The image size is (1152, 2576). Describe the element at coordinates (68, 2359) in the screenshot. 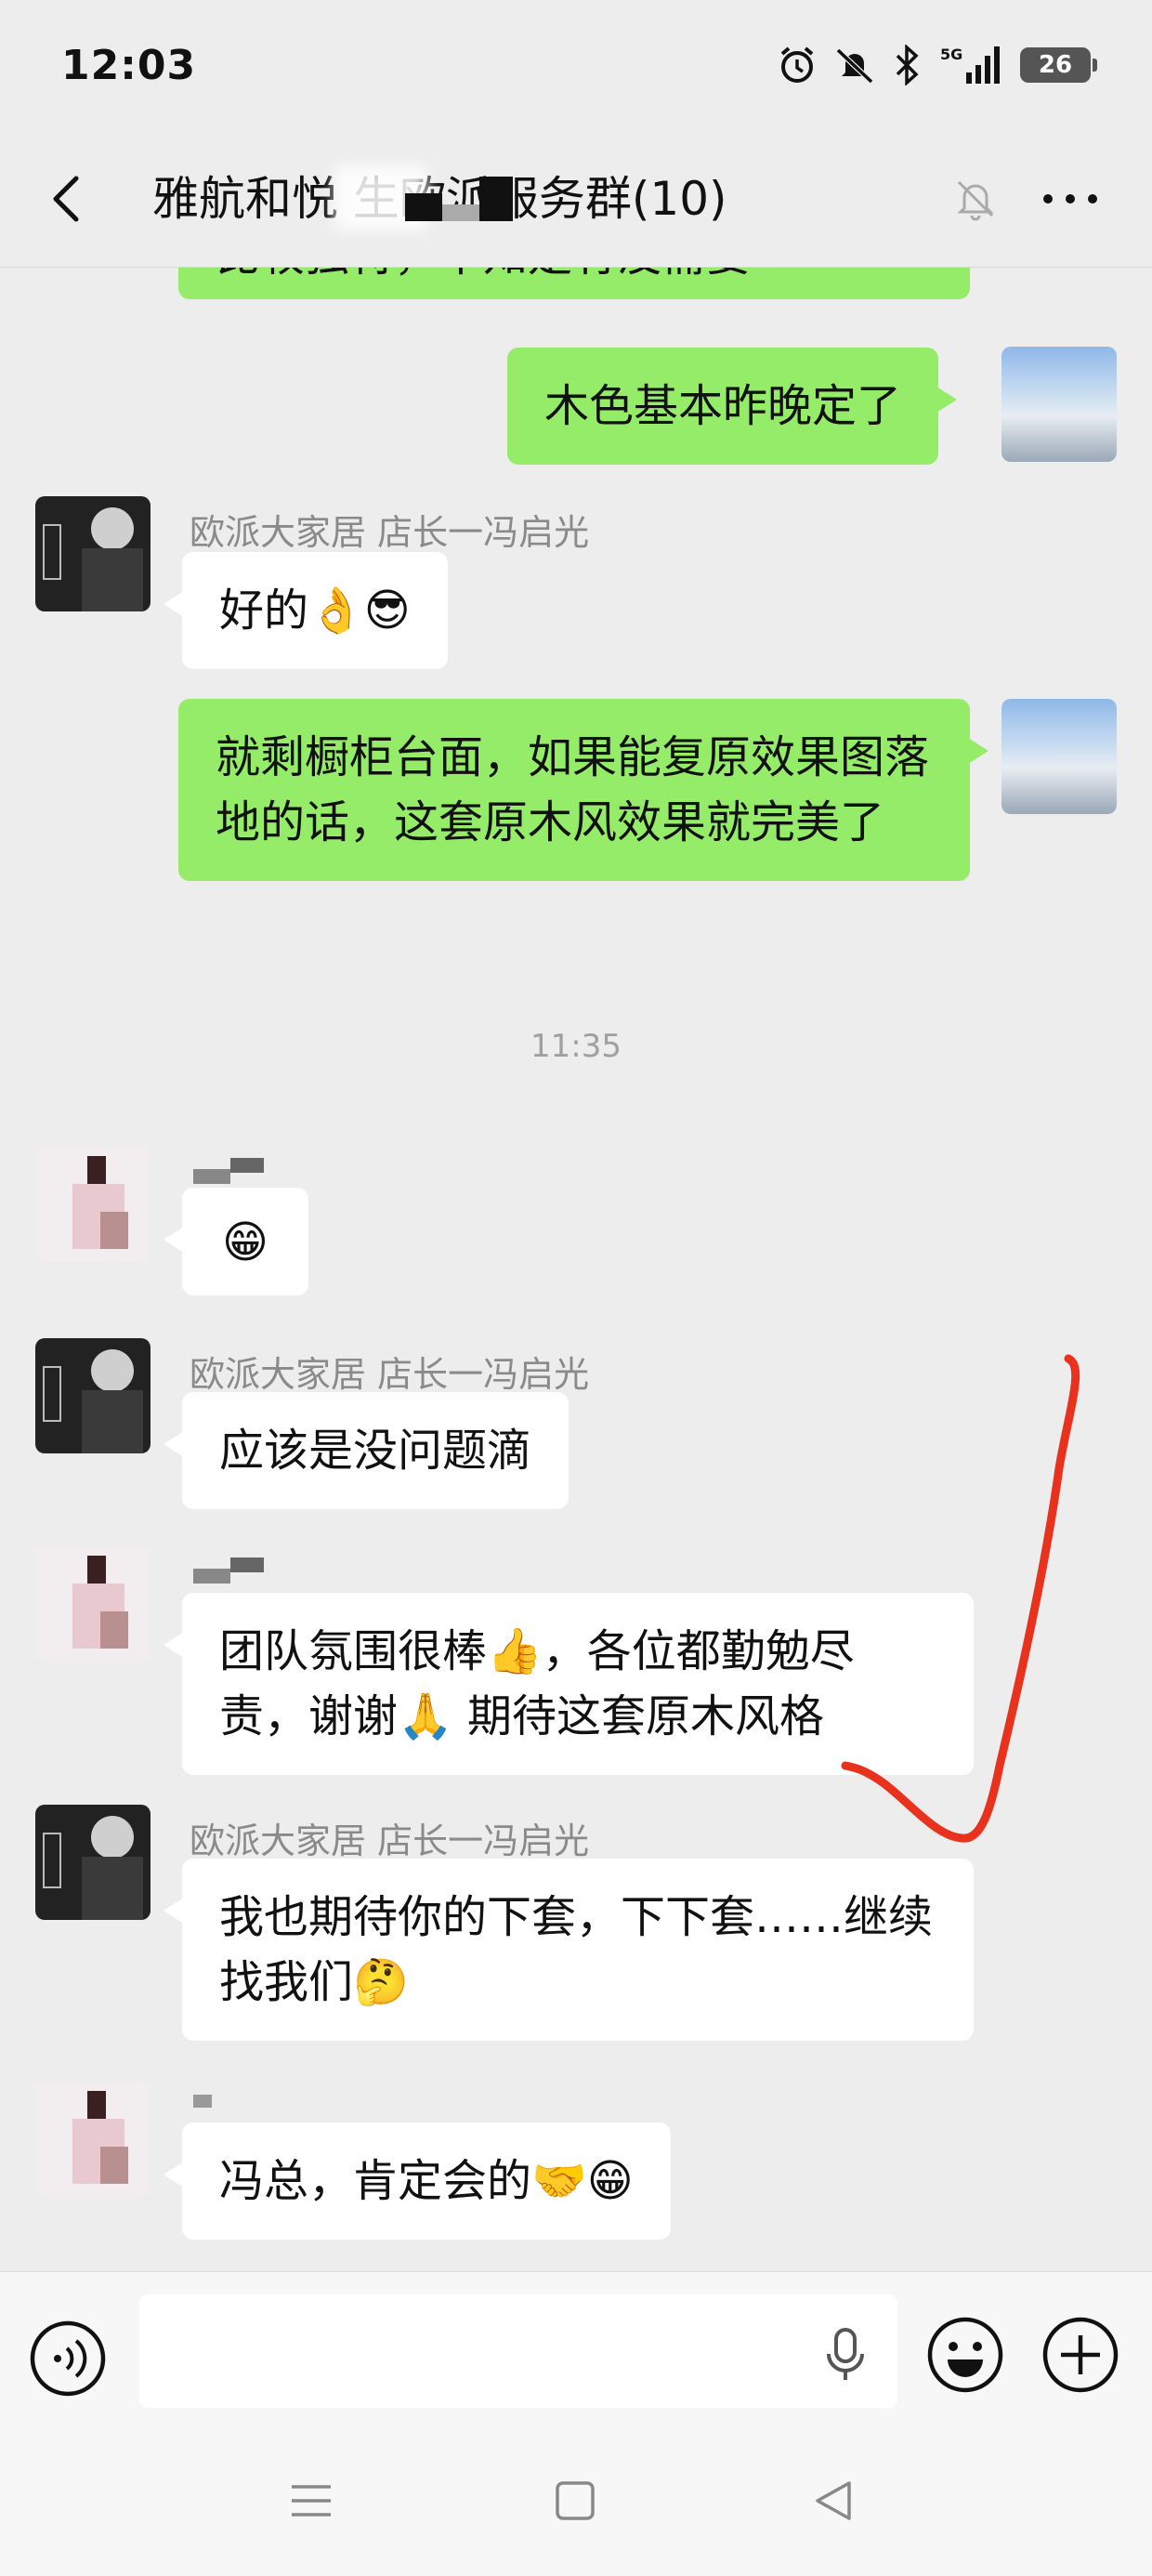

I see `voice-icon` at that location.